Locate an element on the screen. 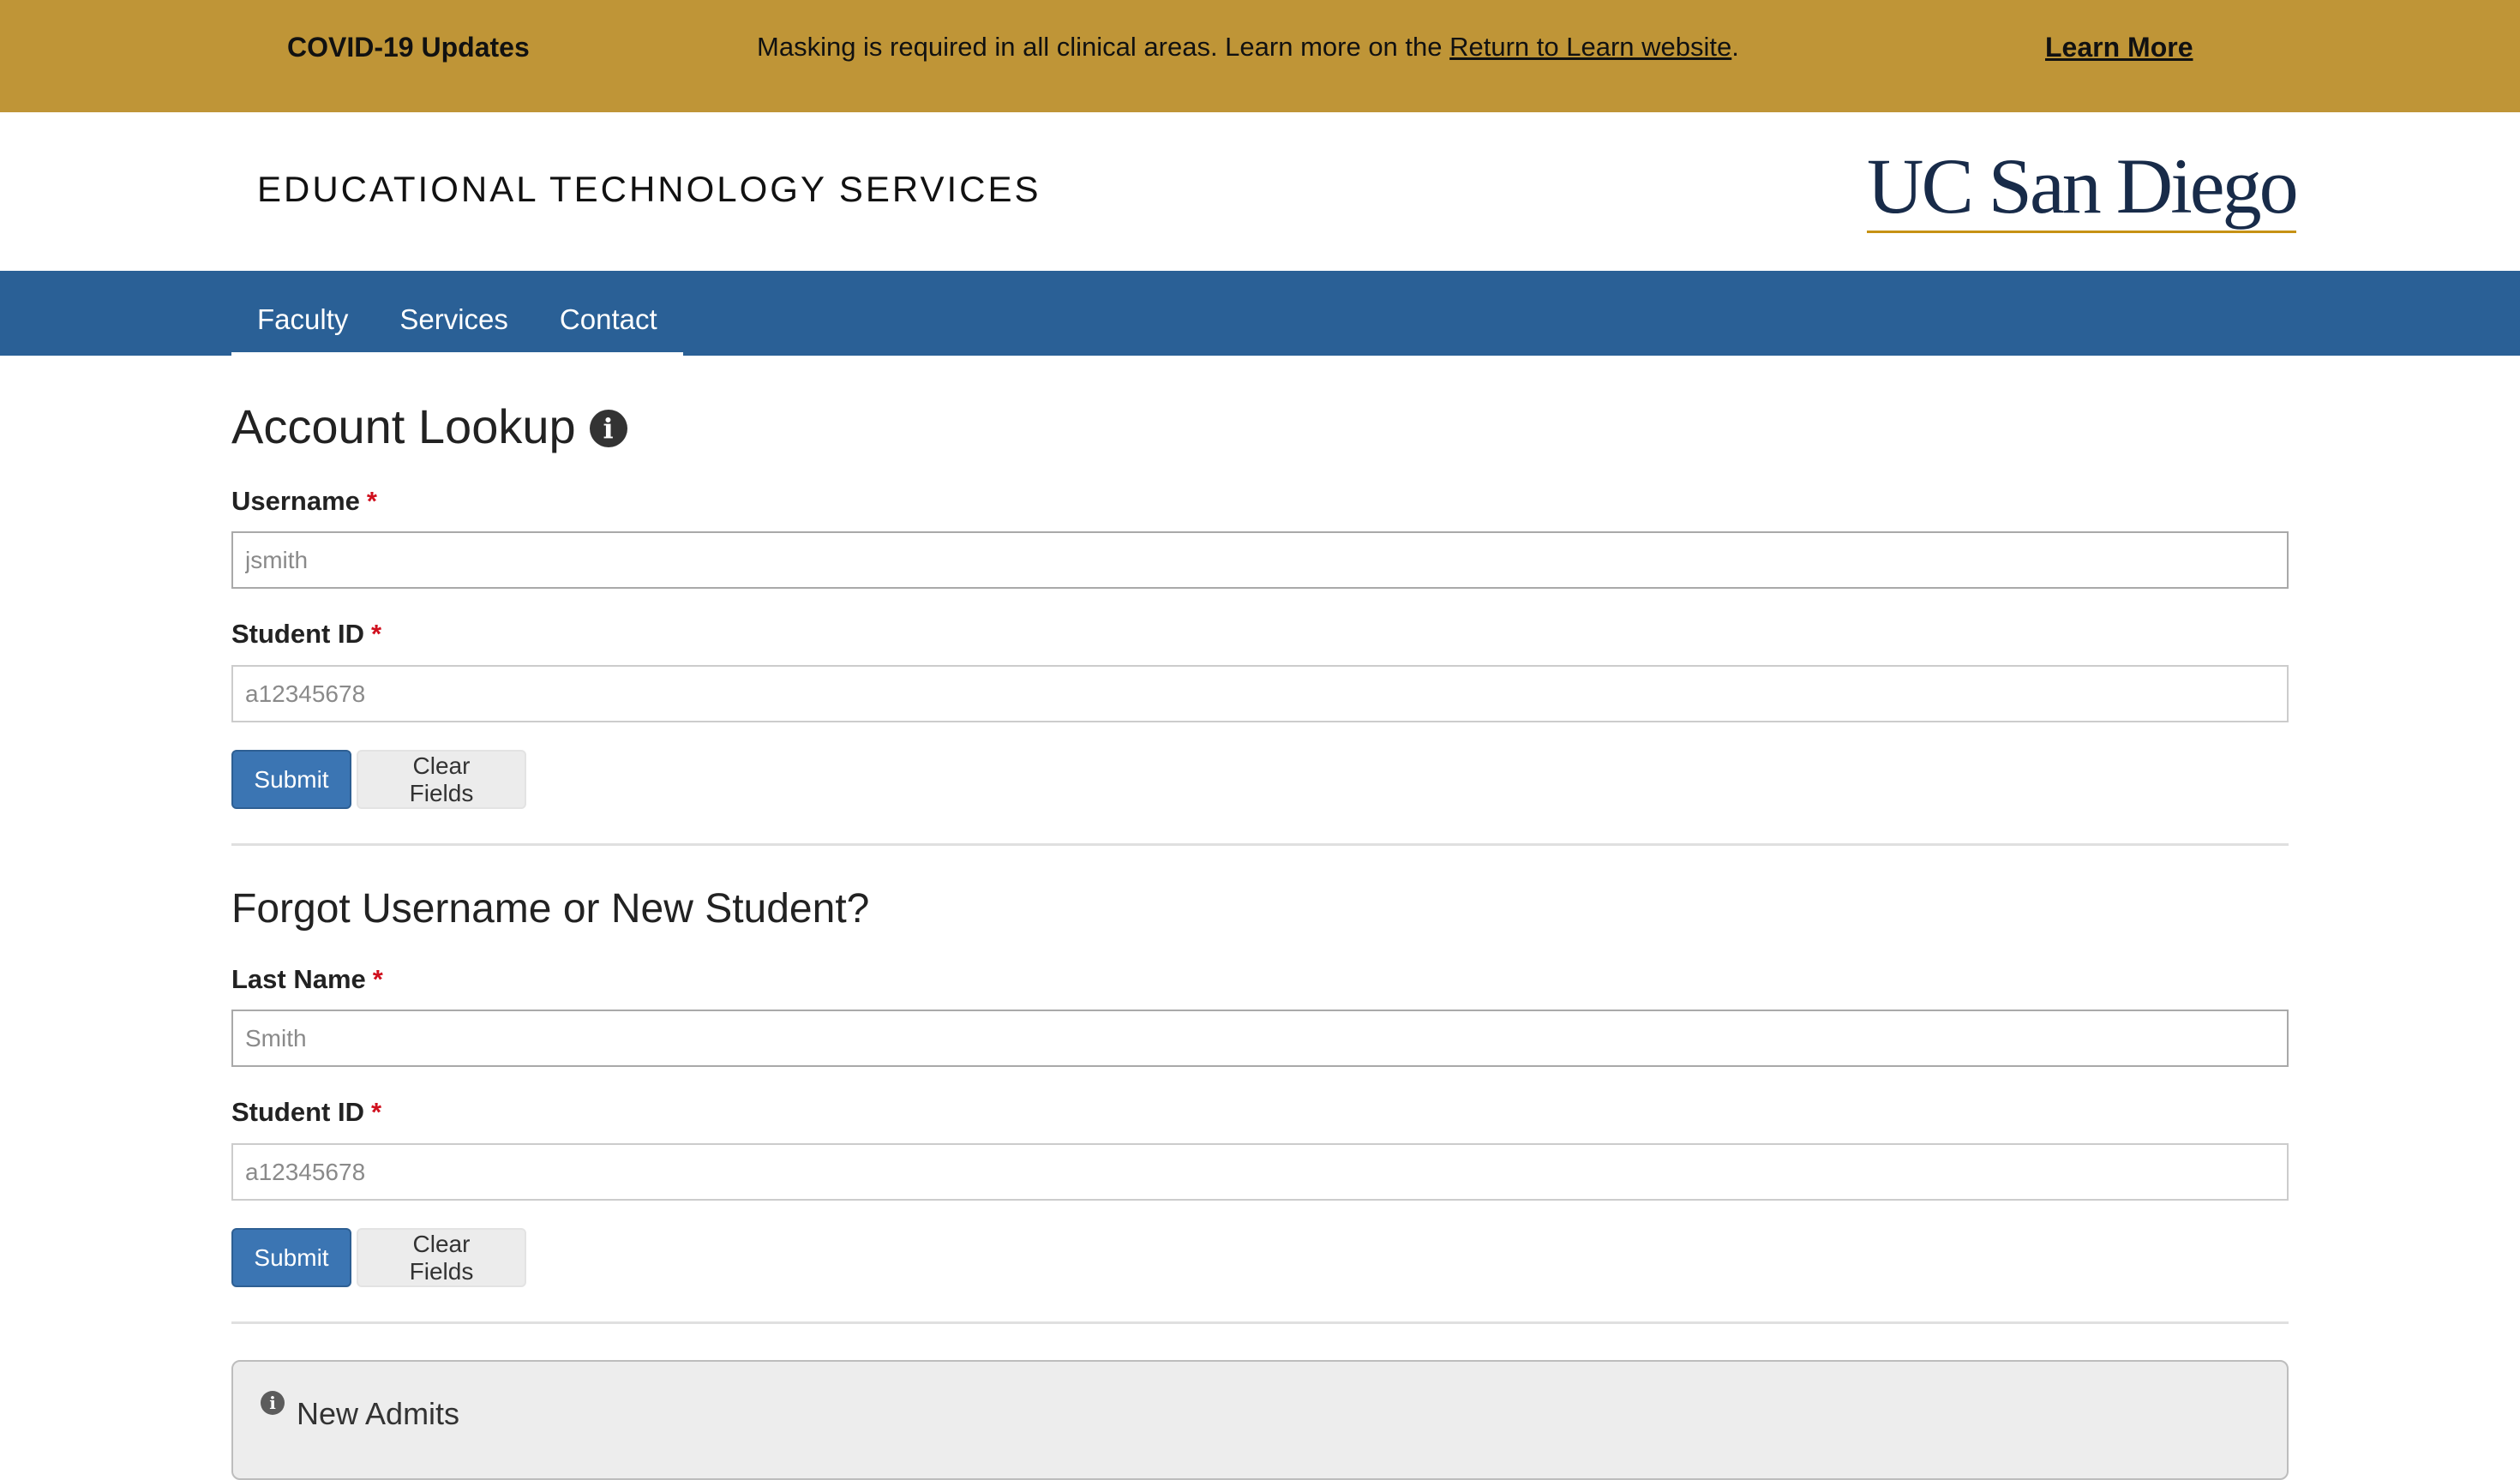  student-id-label: Student ID * is located at coordinates (306, 634).